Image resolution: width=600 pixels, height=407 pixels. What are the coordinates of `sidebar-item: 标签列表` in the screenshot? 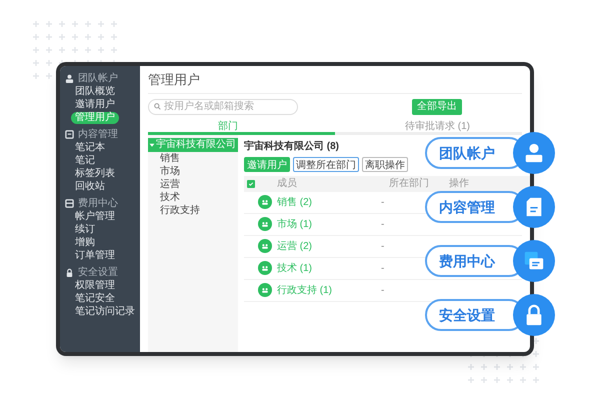 It's located at (95, 174).